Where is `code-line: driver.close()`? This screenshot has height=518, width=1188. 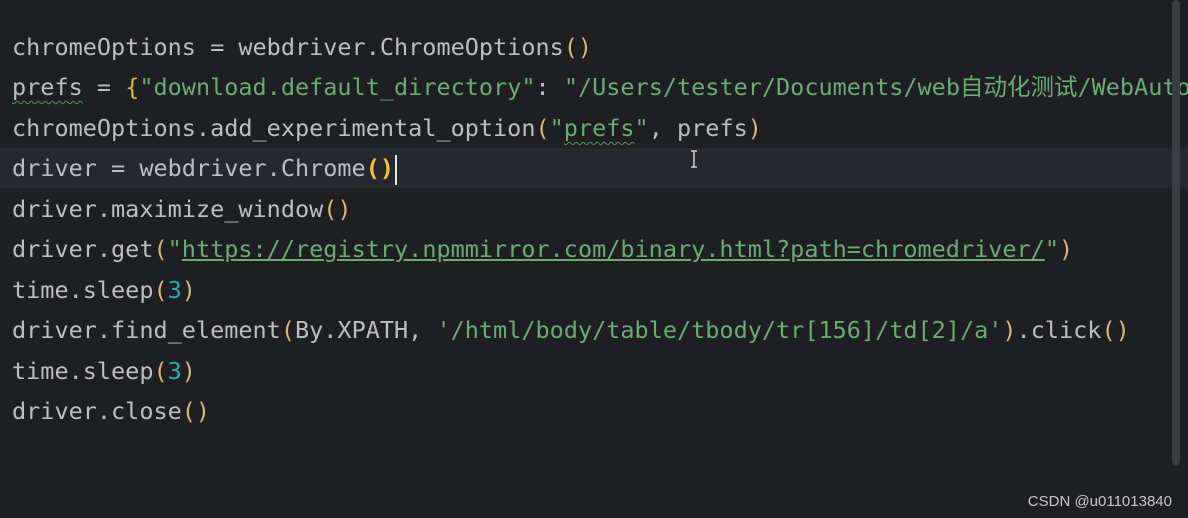 code-line: driver.close() is located at coordinates (111, 411).